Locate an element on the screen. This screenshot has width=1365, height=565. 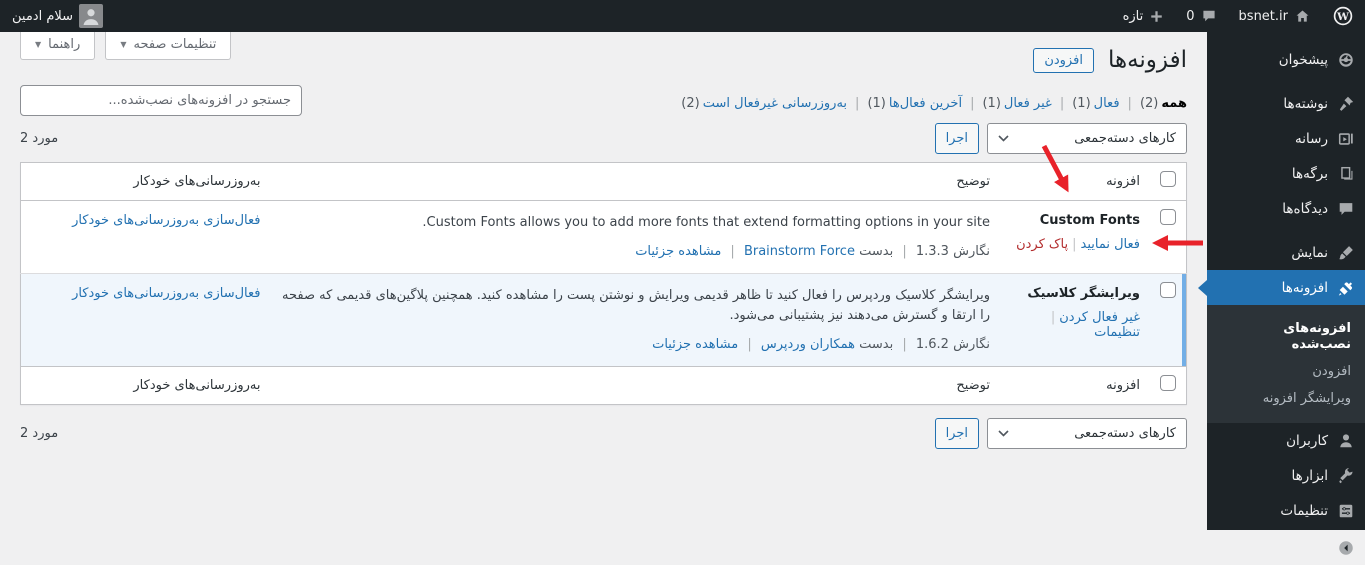
plugin-name: Custom Fonts is located at coordinates (1089, 220).